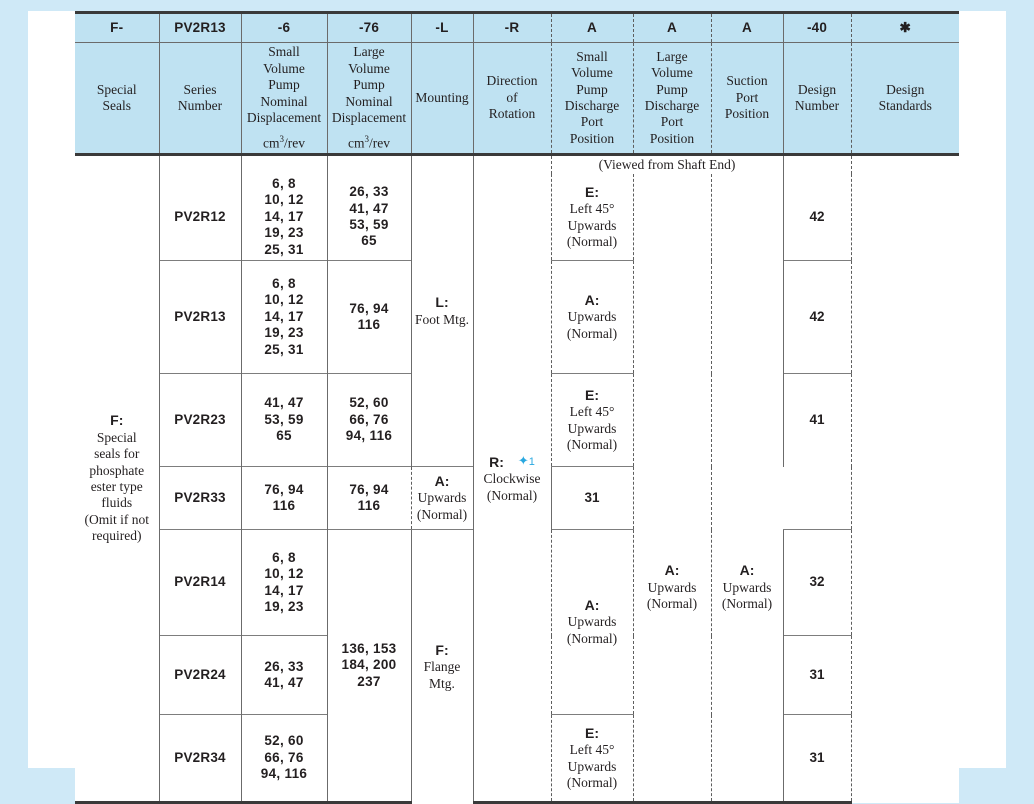 The image size is (1034, 804). I want to click on header-code-series-number: PV2R13, so click(200, 28).